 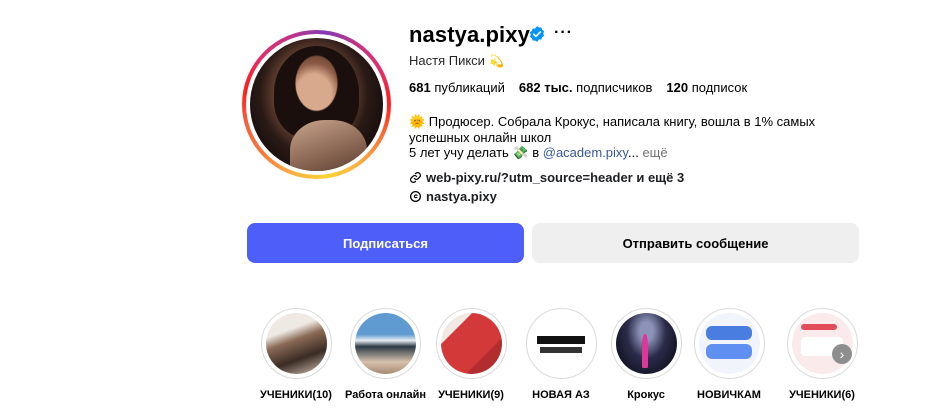 I want to click on threads-link: nastya.pixy, so click(x=453, y=196).